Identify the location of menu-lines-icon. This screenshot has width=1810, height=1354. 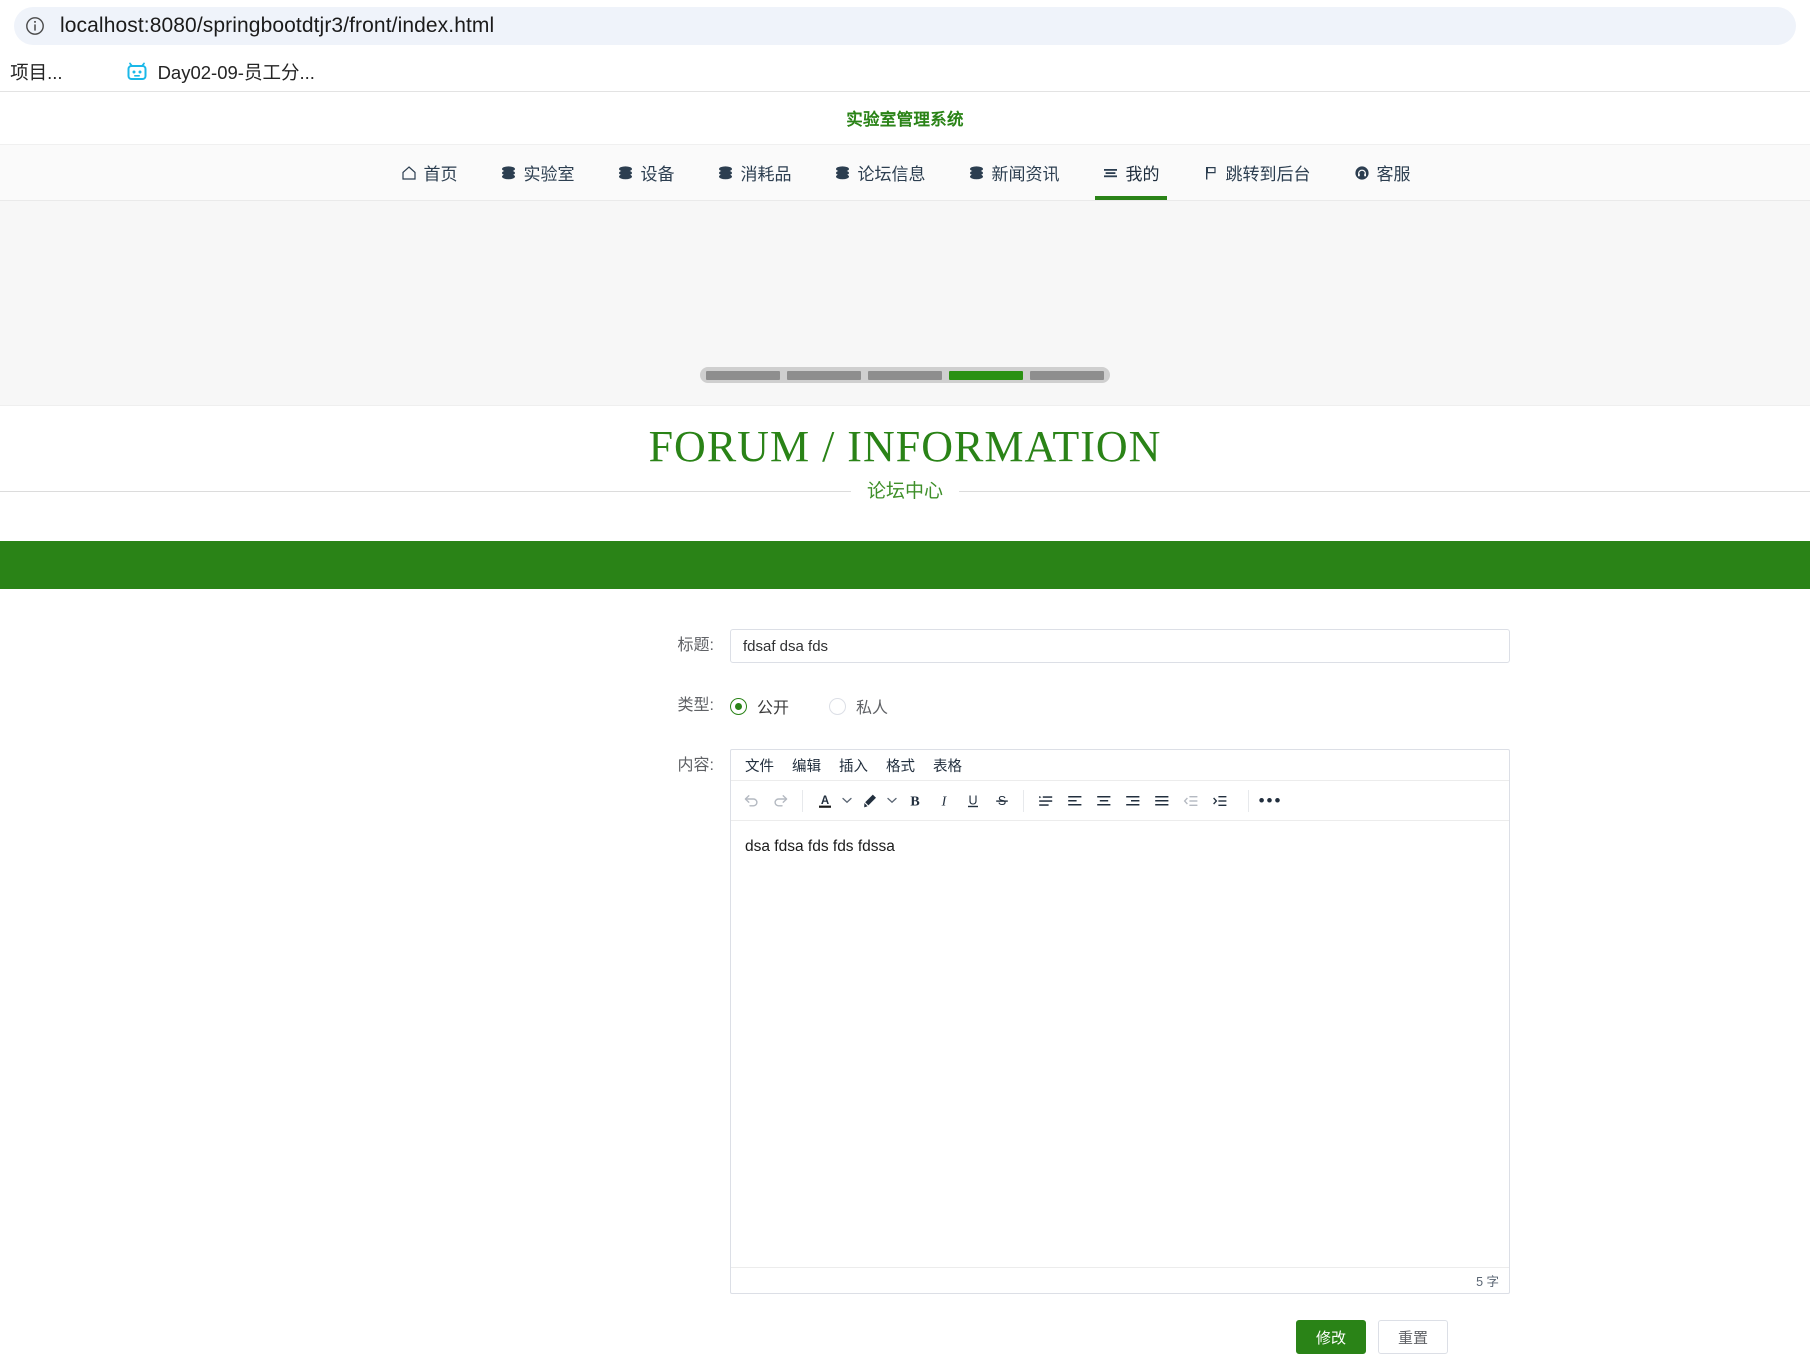
(1111, 173).